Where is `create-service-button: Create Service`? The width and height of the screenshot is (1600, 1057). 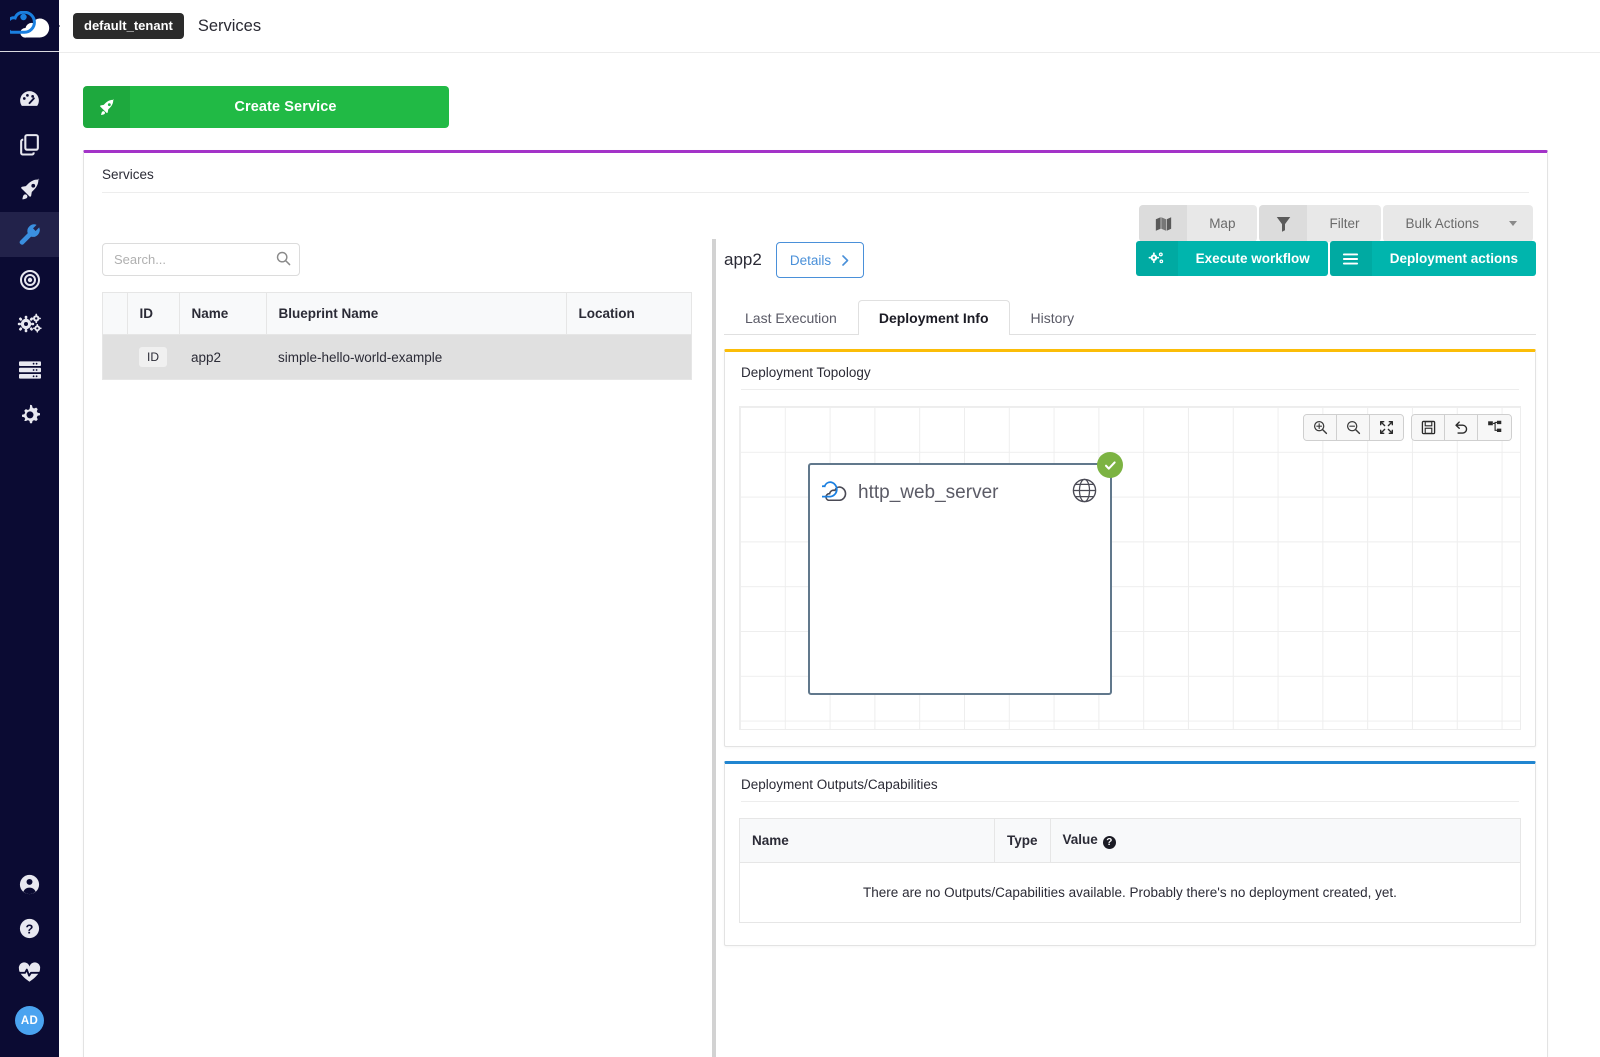 create-service-button: Create Service is located at coordinates (266, 107).